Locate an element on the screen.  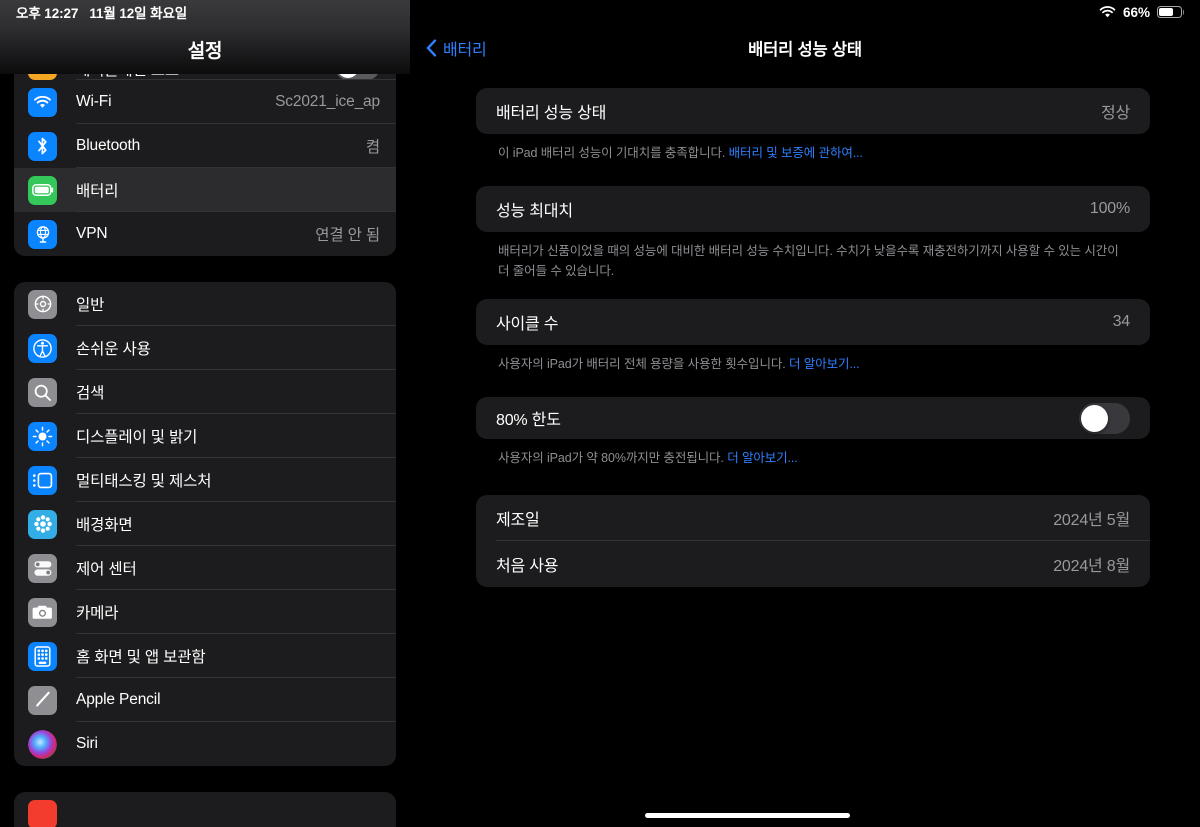
sidebar-item-label: Bluetooth is located at coordinates (108, 145).